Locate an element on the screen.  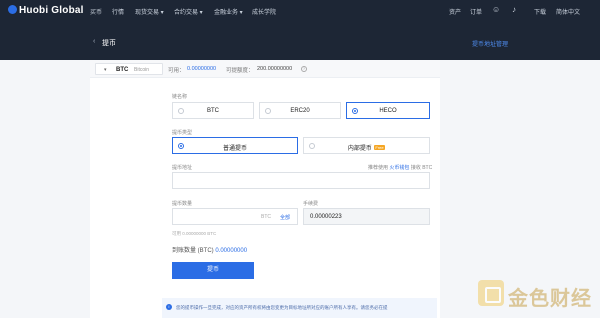
watermark-logo-icon is located at coordinates (491, 293).